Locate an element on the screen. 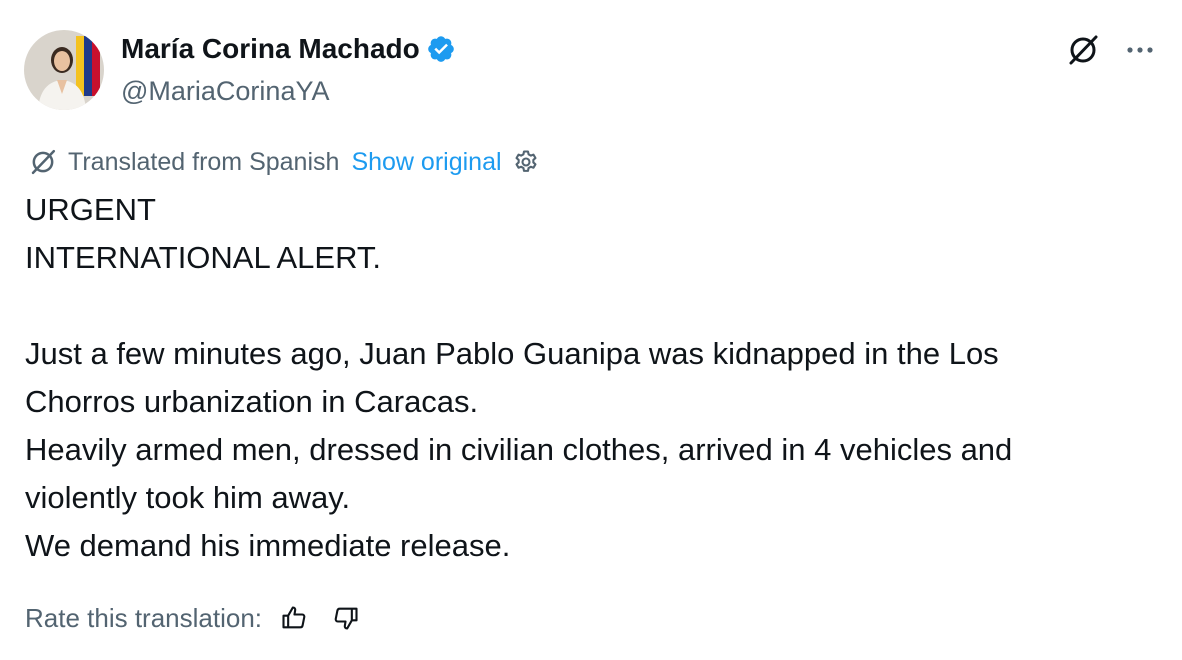  avatar is located at coordinates (64, 70).